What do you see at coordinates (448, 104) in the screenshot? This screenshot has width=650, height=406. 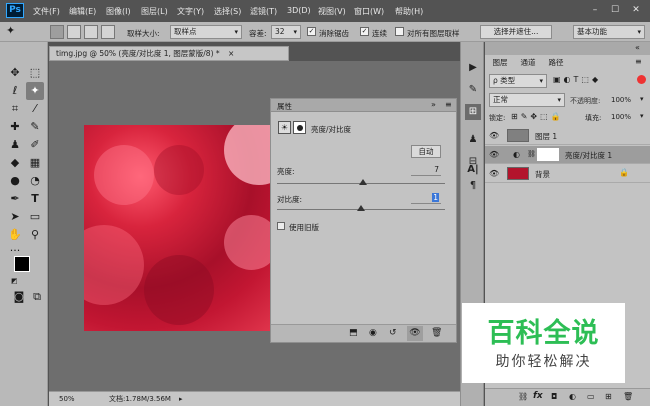 I see `panel-menu-icon: ≡` at bounding box center [448, 104].